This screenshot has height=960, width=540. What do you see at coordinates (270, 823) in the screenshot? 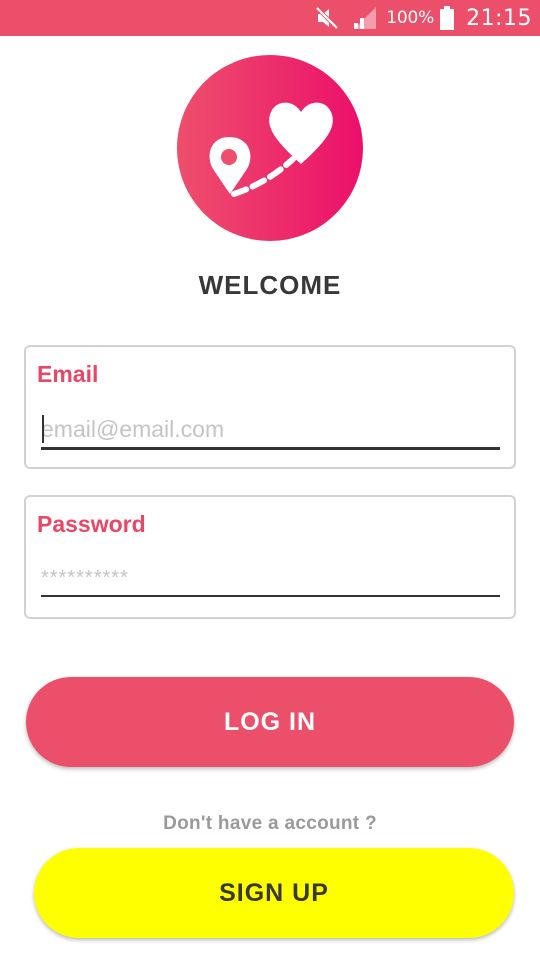
I see `signup-prompt: Don't have a account ?` at bounding box center [270, 823].